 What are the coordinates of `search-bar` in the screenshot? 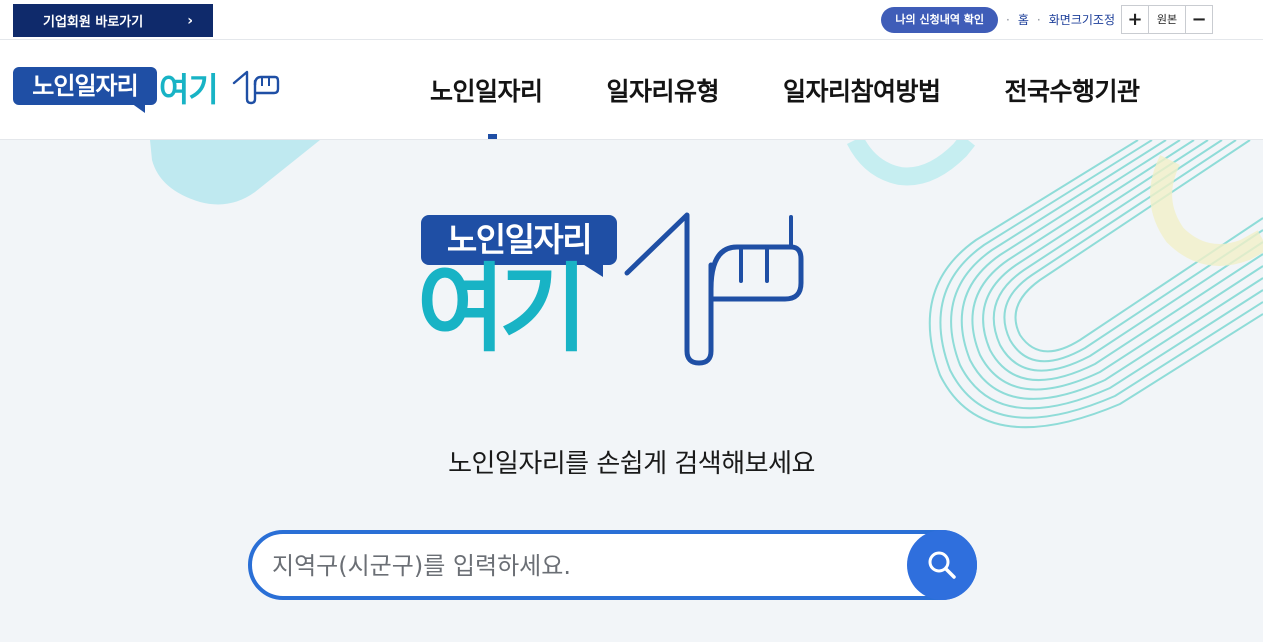 It's located at (612, 565).